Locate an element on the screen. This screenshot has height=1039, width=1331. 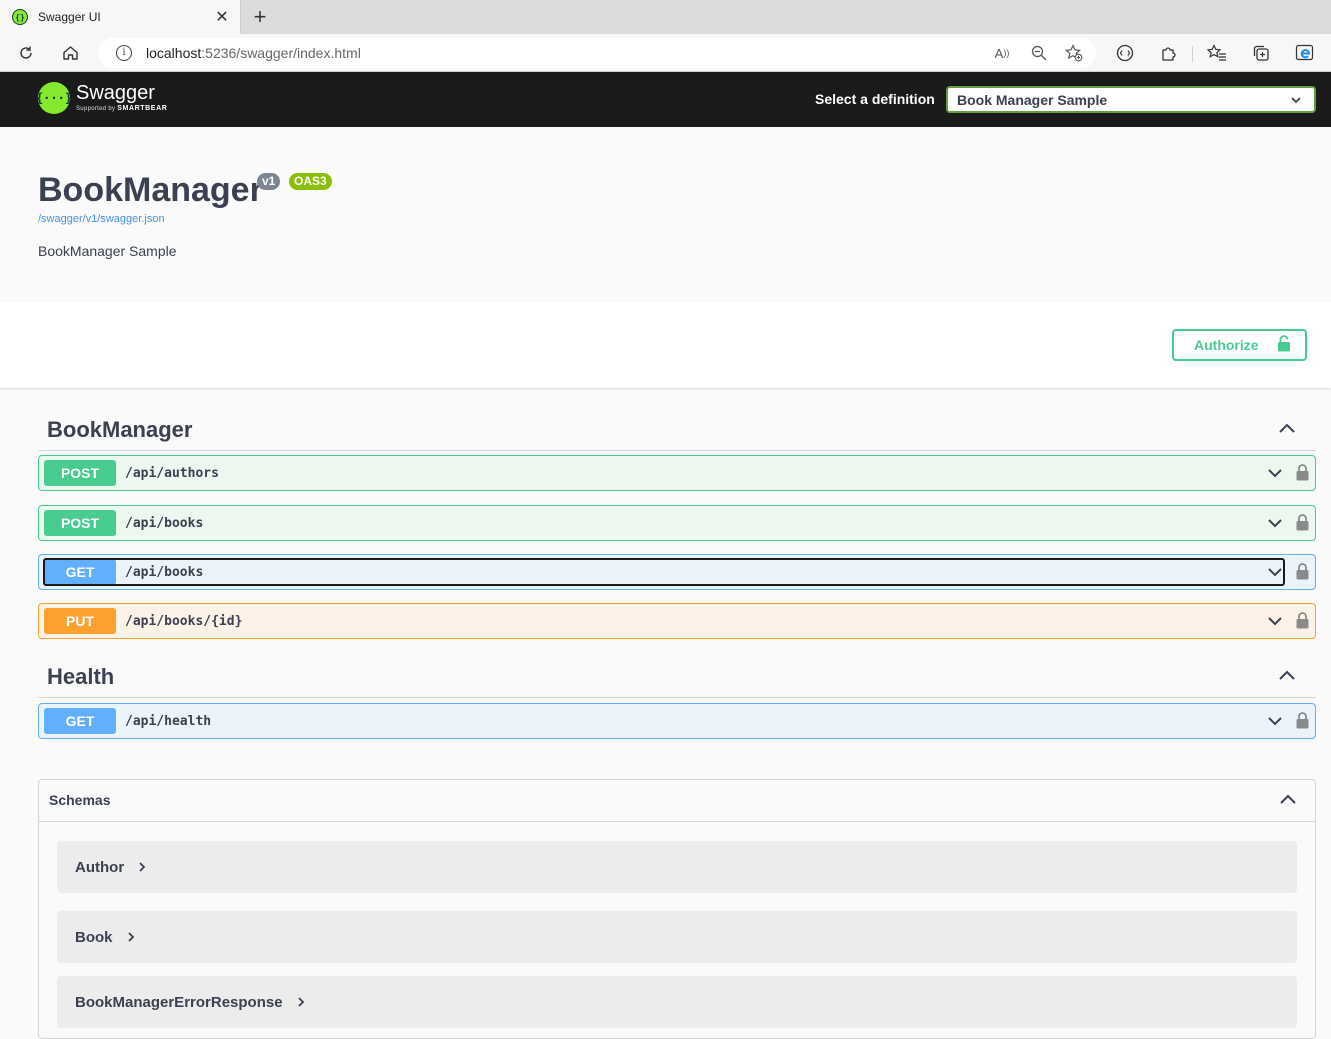
operation-get-health: GET /api/health is located at coordinates (677, 721).